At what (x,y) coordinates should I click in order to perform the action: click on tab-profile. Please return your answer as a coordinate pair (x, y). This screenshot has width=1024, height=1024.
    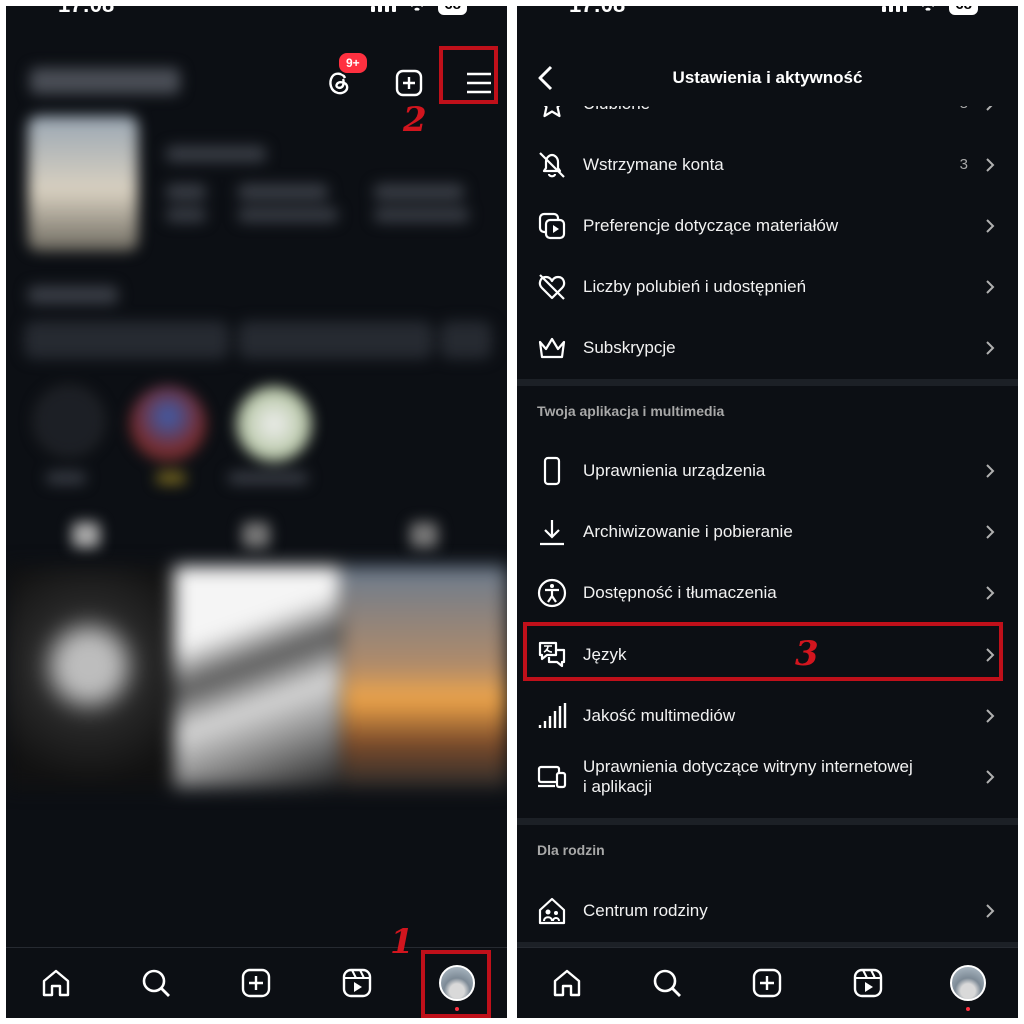
    Looking at the image, I should click on (968, 986).